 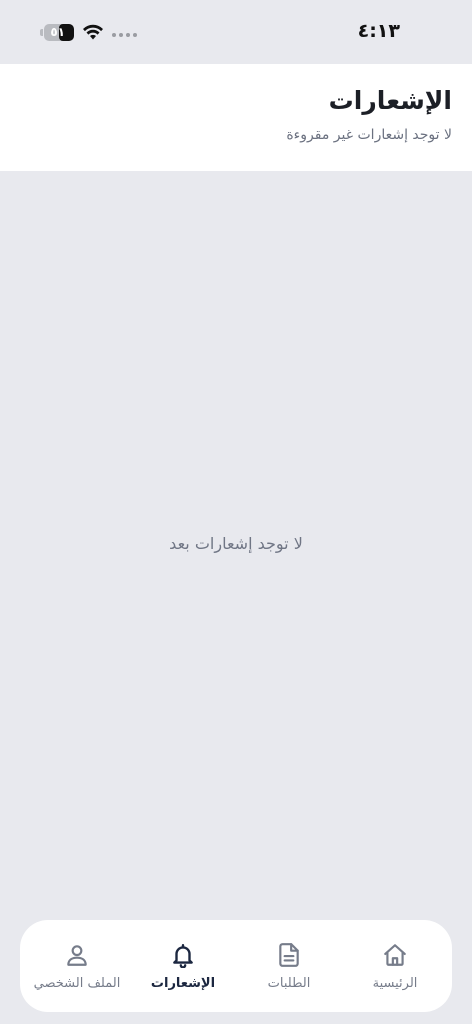 I want to click on page-title: الإشعارات, so click(x=390, y=100).